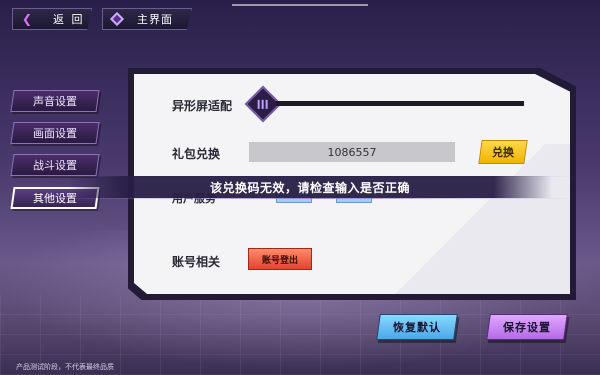  I want to click on redeem-button: 兑换, so click(503, 152).